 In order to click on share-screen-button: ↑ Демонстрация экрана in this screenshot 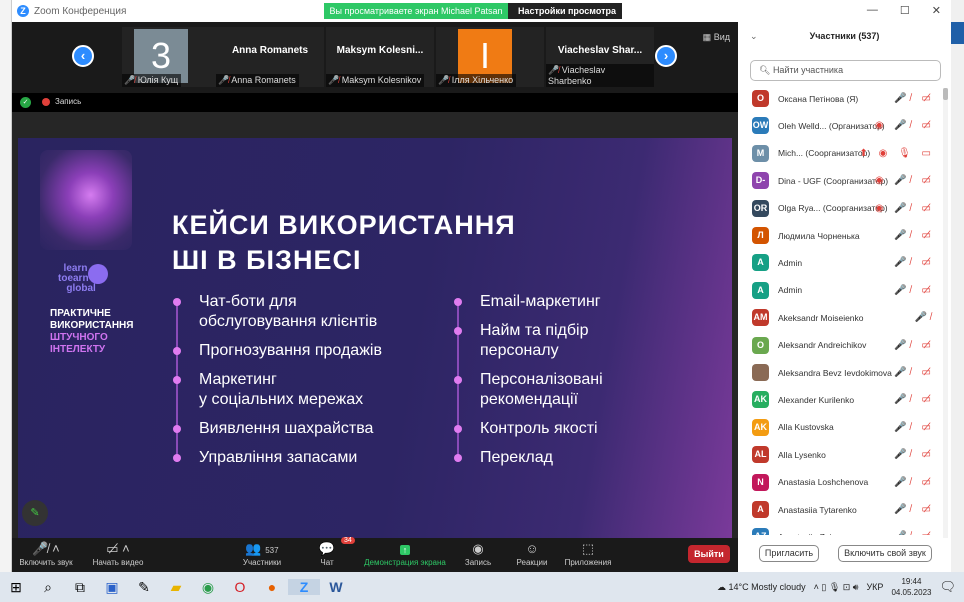, I will do `click(405, 554)`.